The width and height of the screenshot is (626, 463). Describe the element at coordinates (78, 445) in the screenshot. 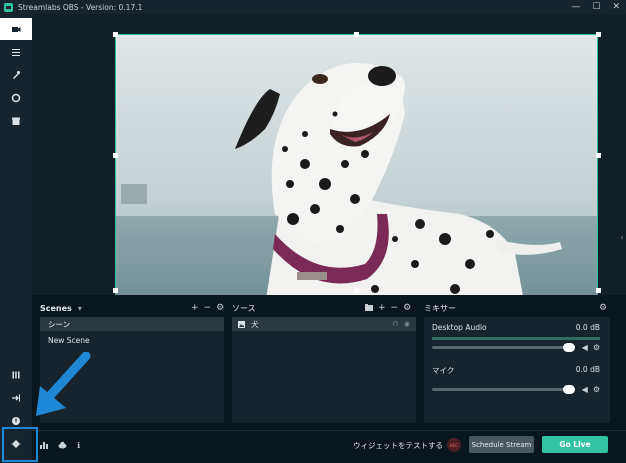

I see `info-icon: ℹ` at that location.